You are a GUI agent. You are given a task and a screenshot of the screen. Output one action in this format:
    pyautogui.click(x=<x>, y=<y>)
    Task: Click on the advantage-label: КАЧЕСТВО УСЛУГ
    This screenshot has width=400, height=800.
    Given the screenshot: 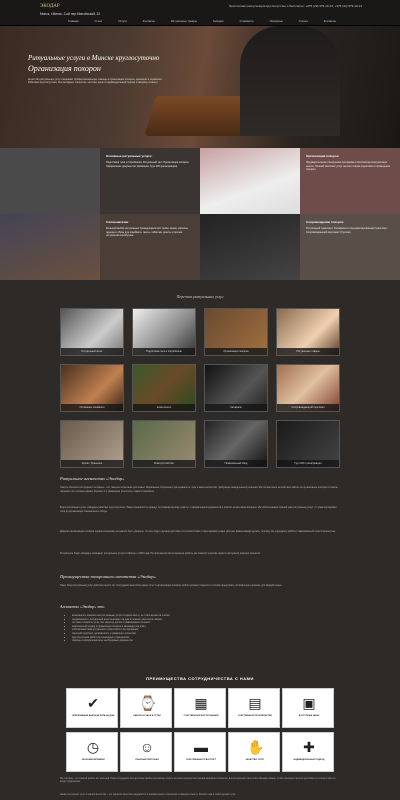 What is the action you would take?
    pyautogui.click(x=255, y=760)
    